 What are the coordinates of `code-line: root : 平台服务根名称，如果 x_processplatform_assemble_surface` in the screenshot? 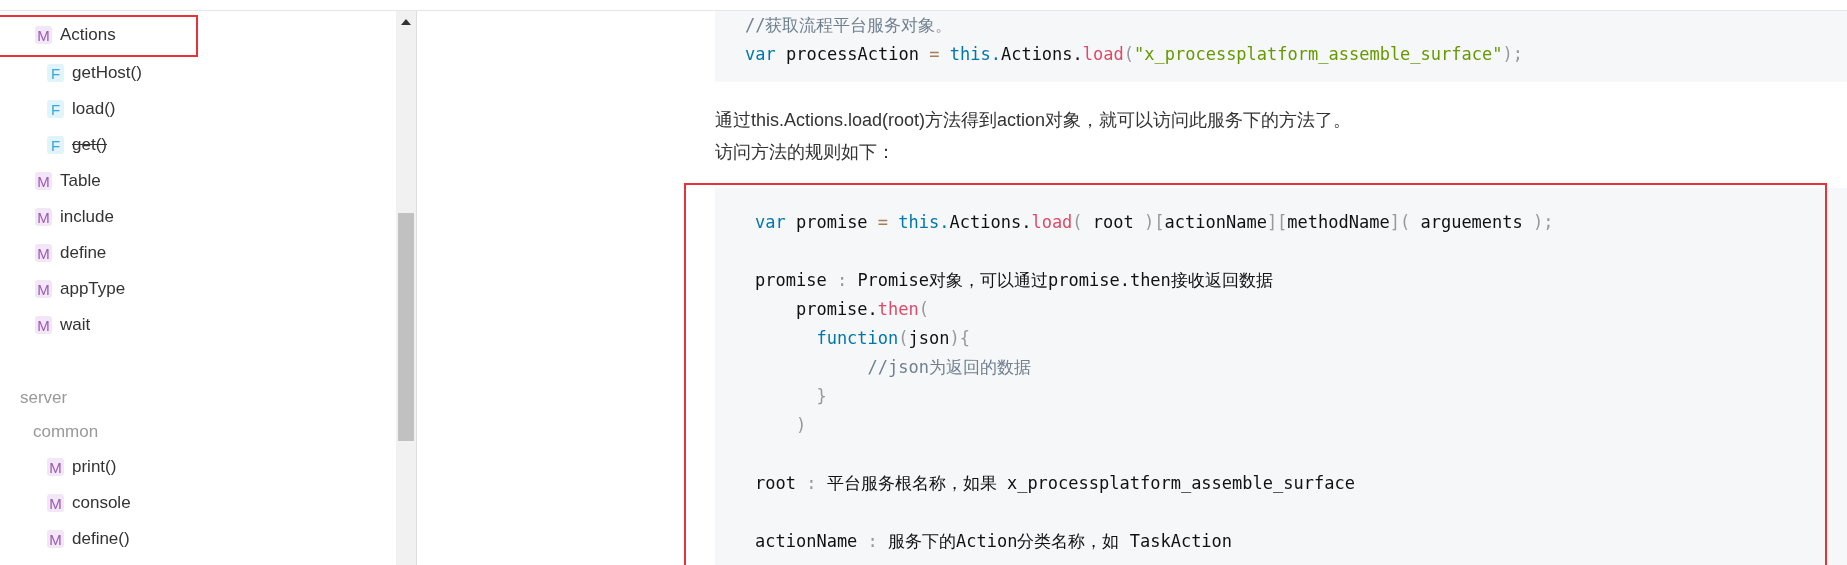 It's located at (1055, 483).